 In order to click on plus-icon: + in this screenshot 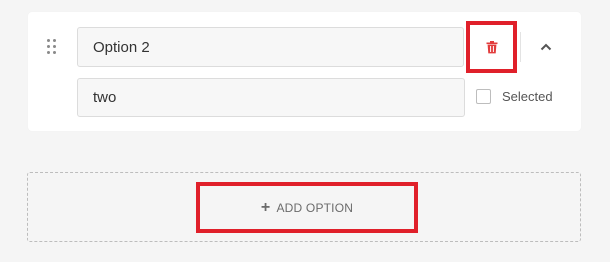, I will do `click(265, 207)`.